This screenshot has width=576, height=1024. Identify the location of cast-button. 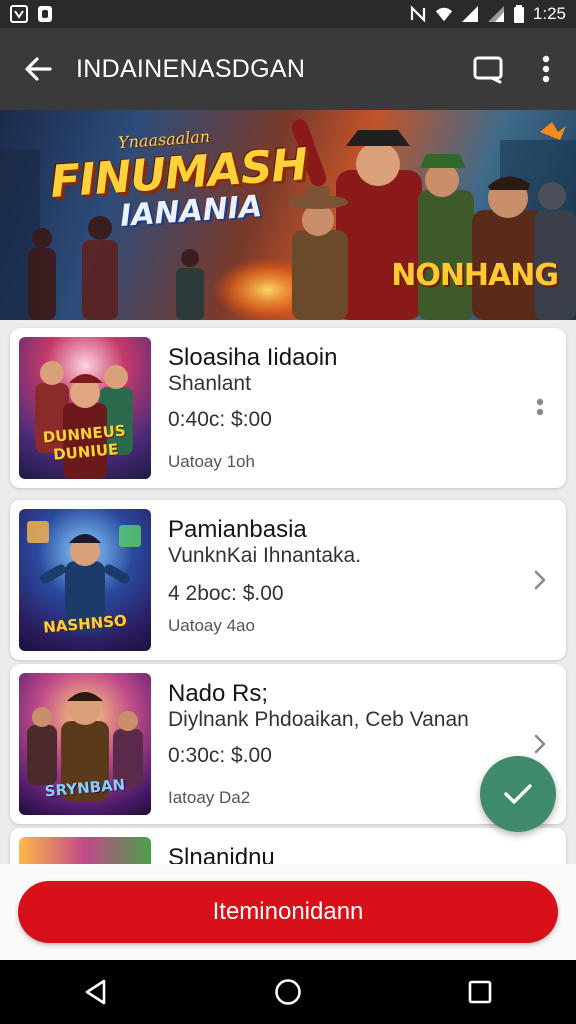
(488, 69).